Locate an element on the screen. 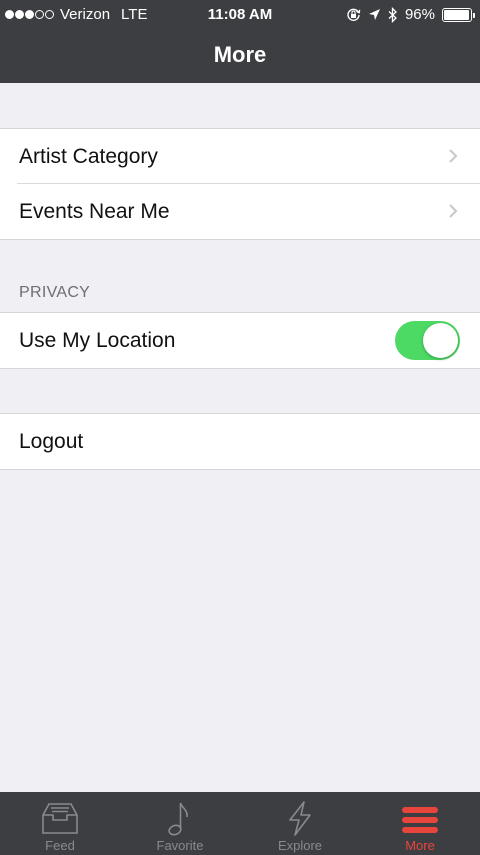 The height and width of the screenshot is (855, 480). rotation-lock-icon is located at coordinates (354, 14).